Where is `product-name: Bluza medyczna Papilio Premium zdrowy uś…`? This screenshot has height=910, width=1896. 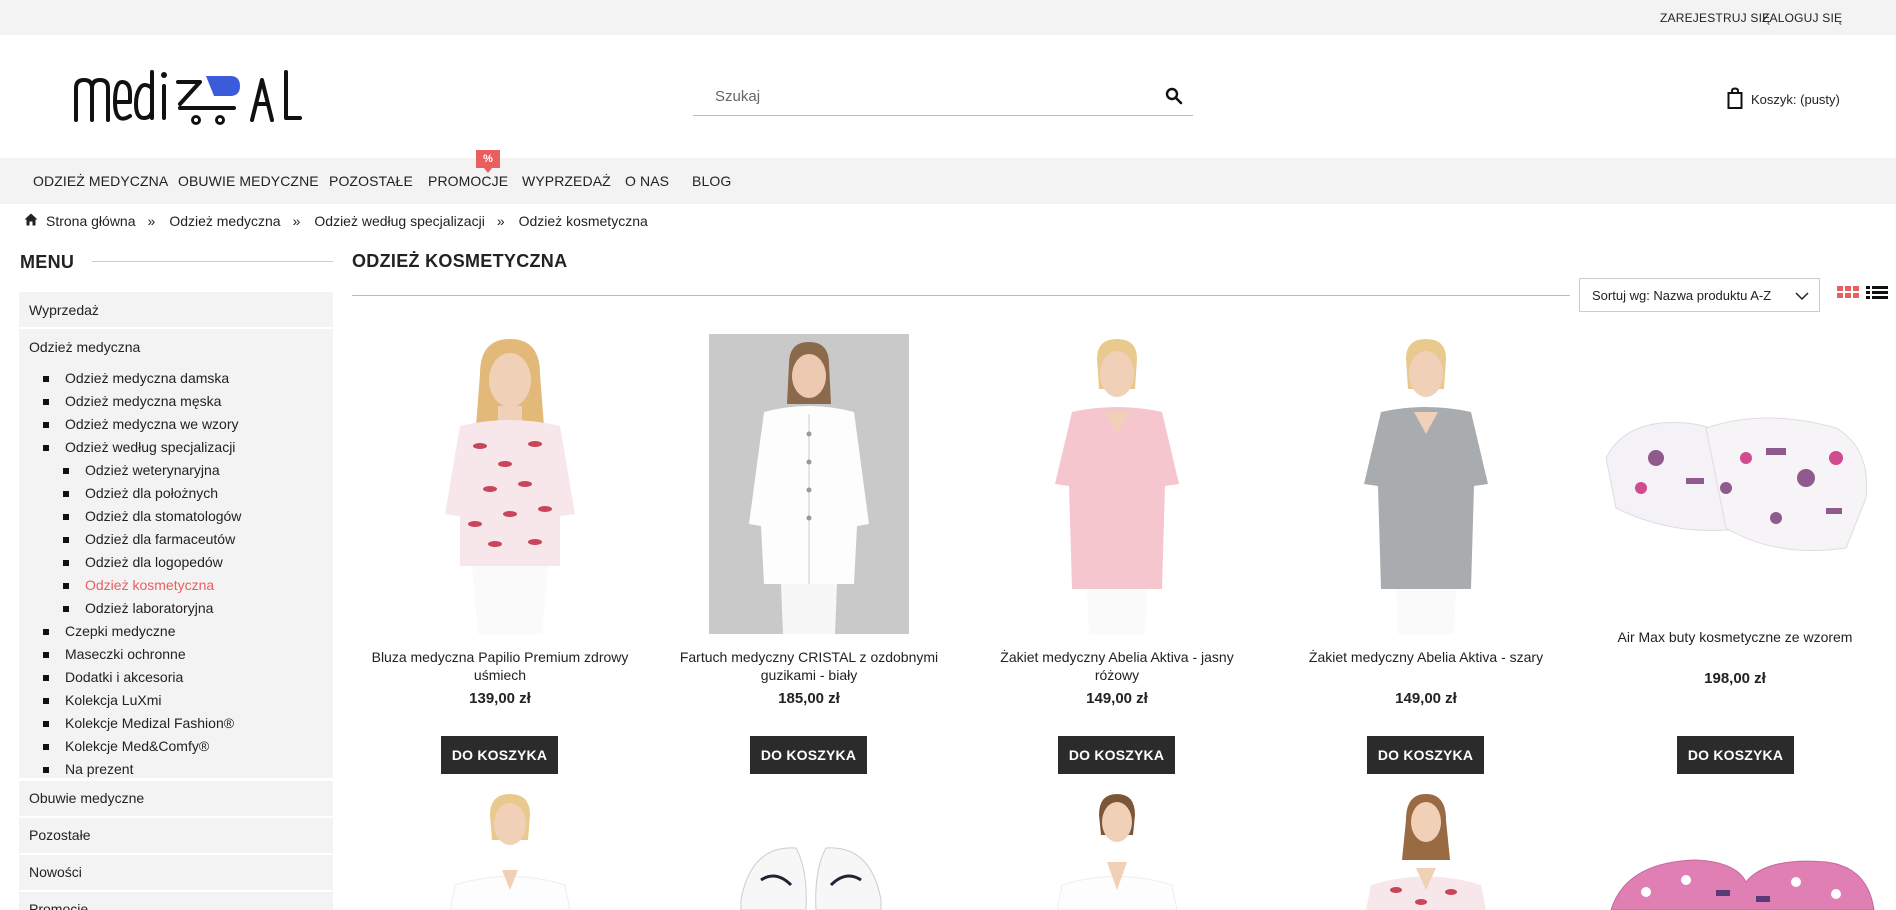
product-name: Bluza medyczna Papilio Premium zdrowy uś… is located at coordinates (500, 666).